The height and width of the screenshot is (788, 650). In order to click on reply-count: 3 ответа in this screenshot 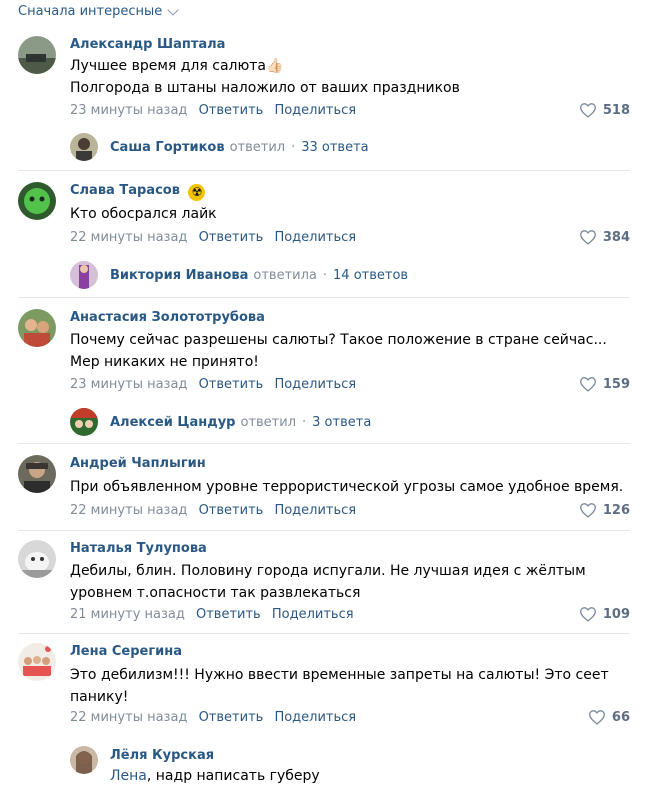, I will do `click(341, 422)`.